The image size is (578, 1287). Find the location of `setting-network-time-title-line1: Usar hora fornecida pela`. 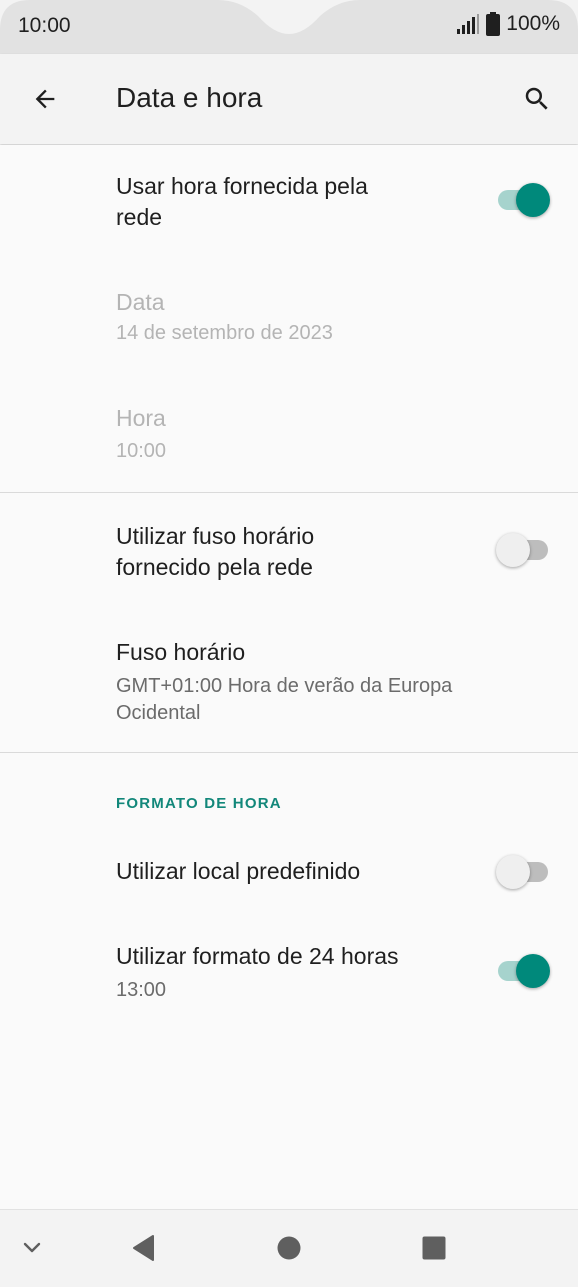

setting-network-time-title-line1: Usar hora fornecida pela is located at coordinates (242, 186).